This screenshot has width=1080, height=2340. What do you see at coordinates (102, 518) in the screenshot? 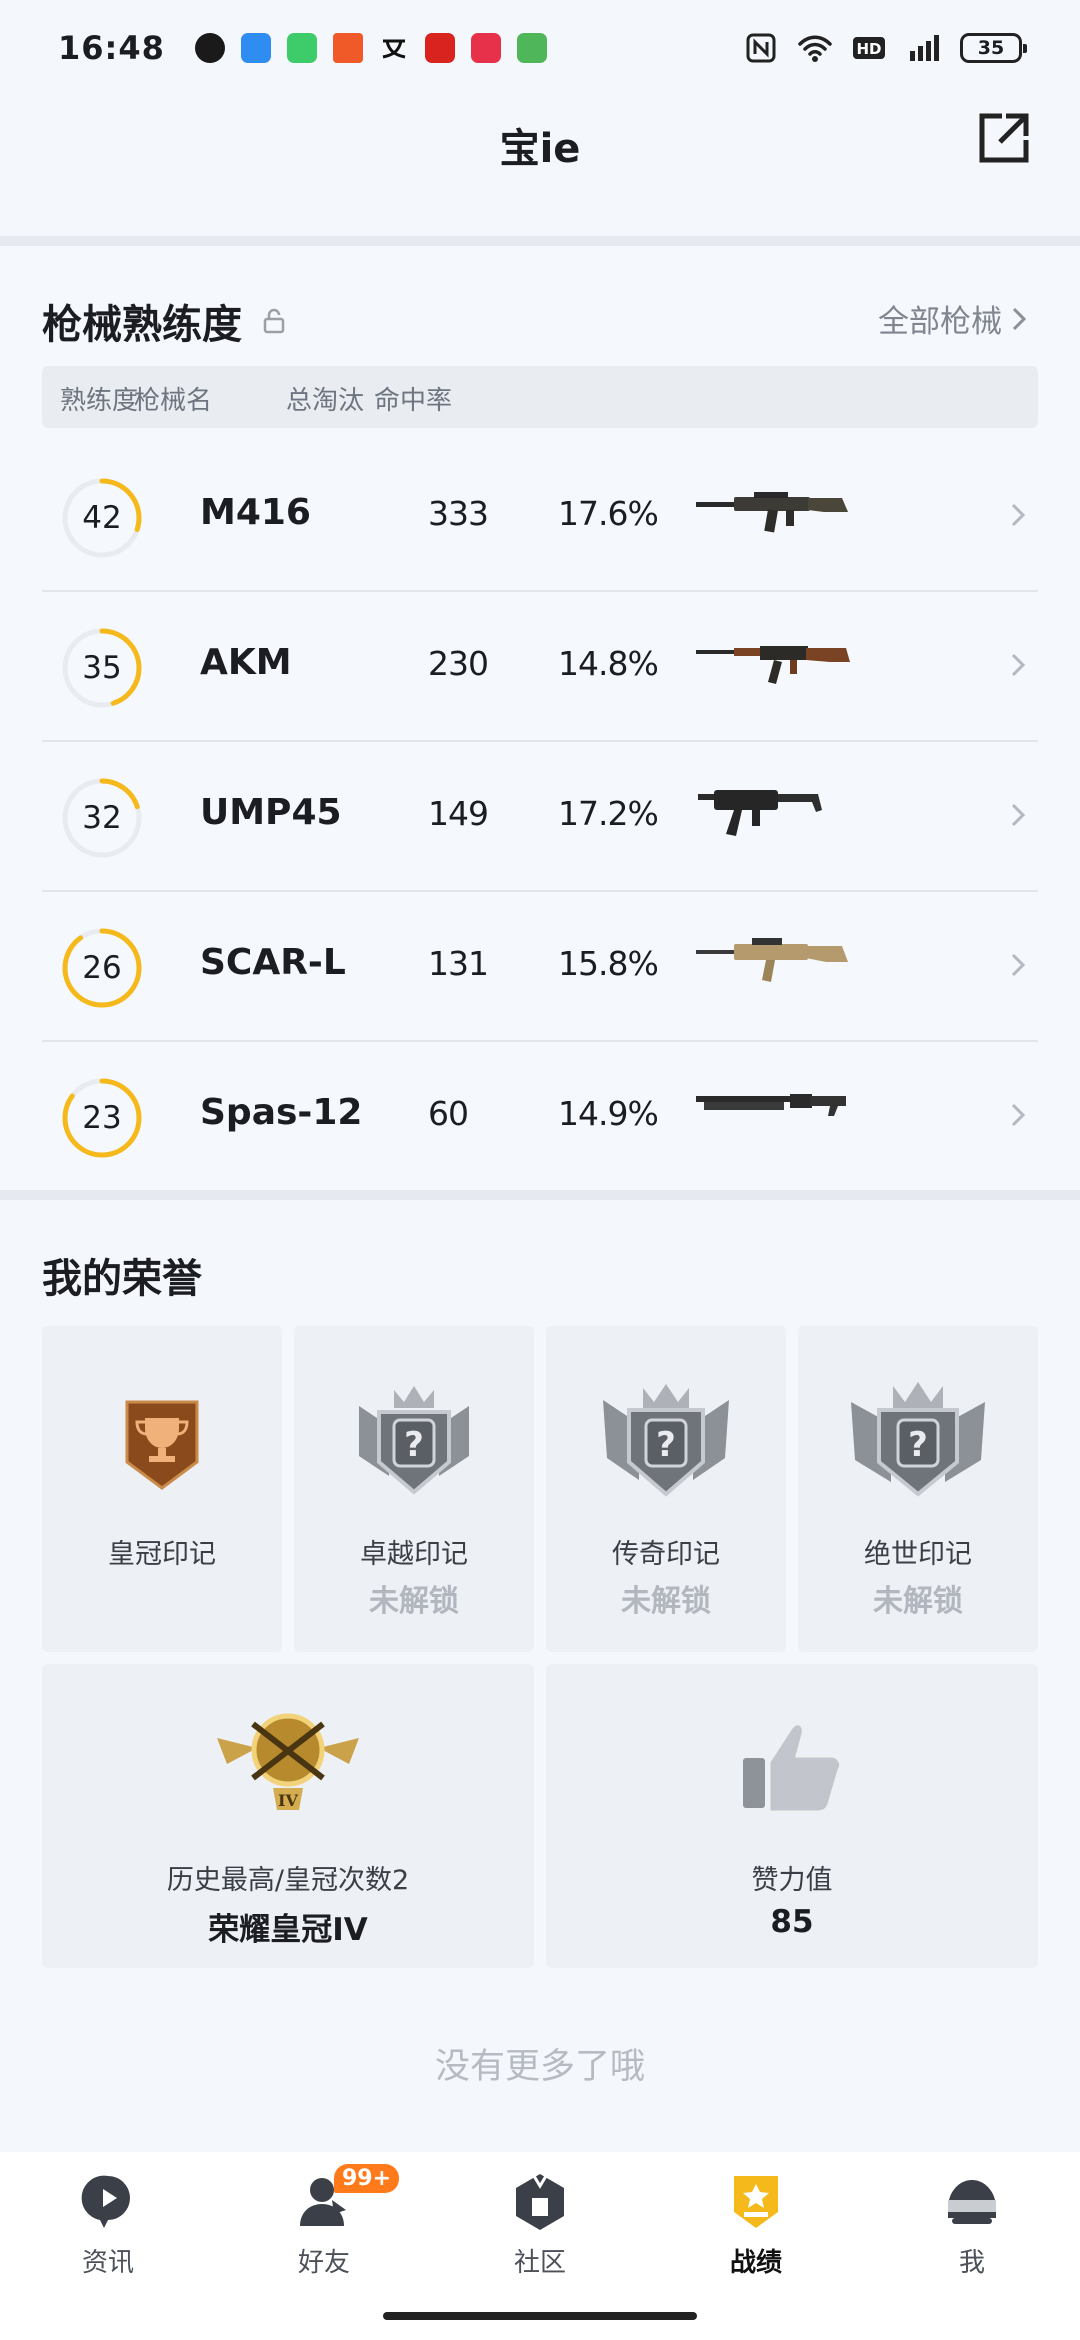
I see `proficiency-level: 42` at bounding box center [102, 518].